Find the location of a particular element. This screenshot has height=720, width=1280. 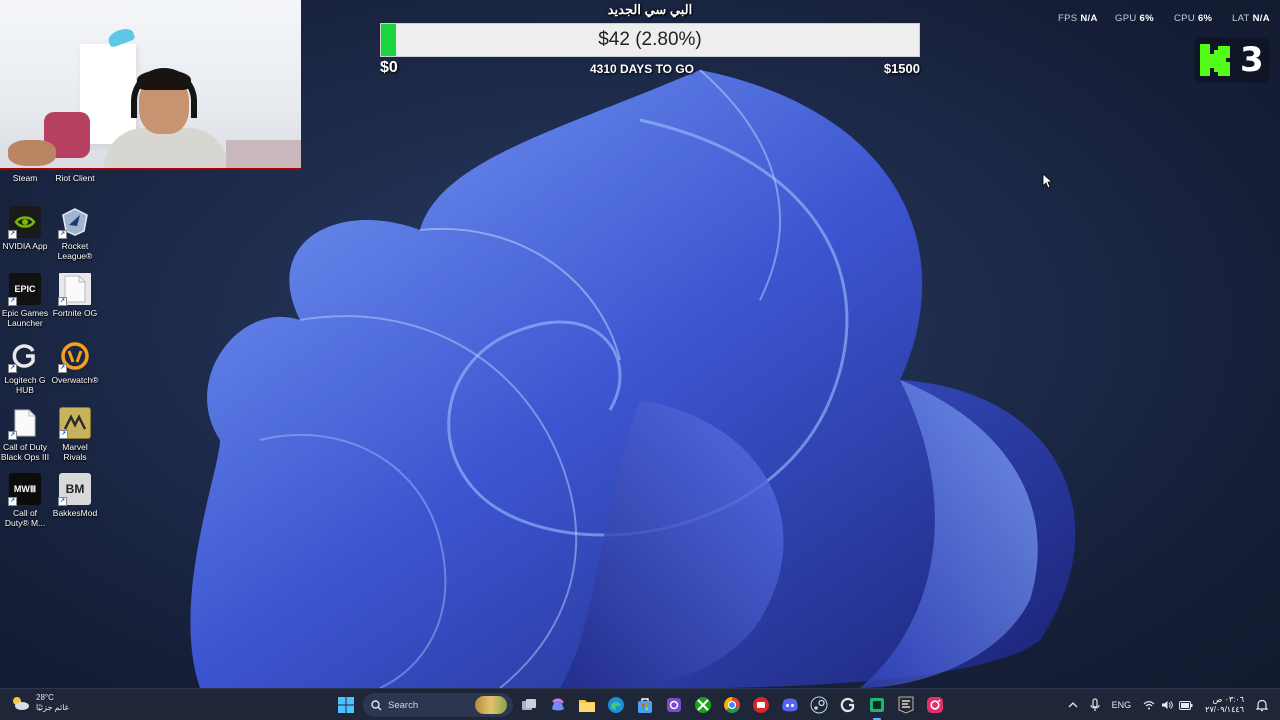

desktop-icon-riot-client: Riot Client is located at coordinates (75, 178).